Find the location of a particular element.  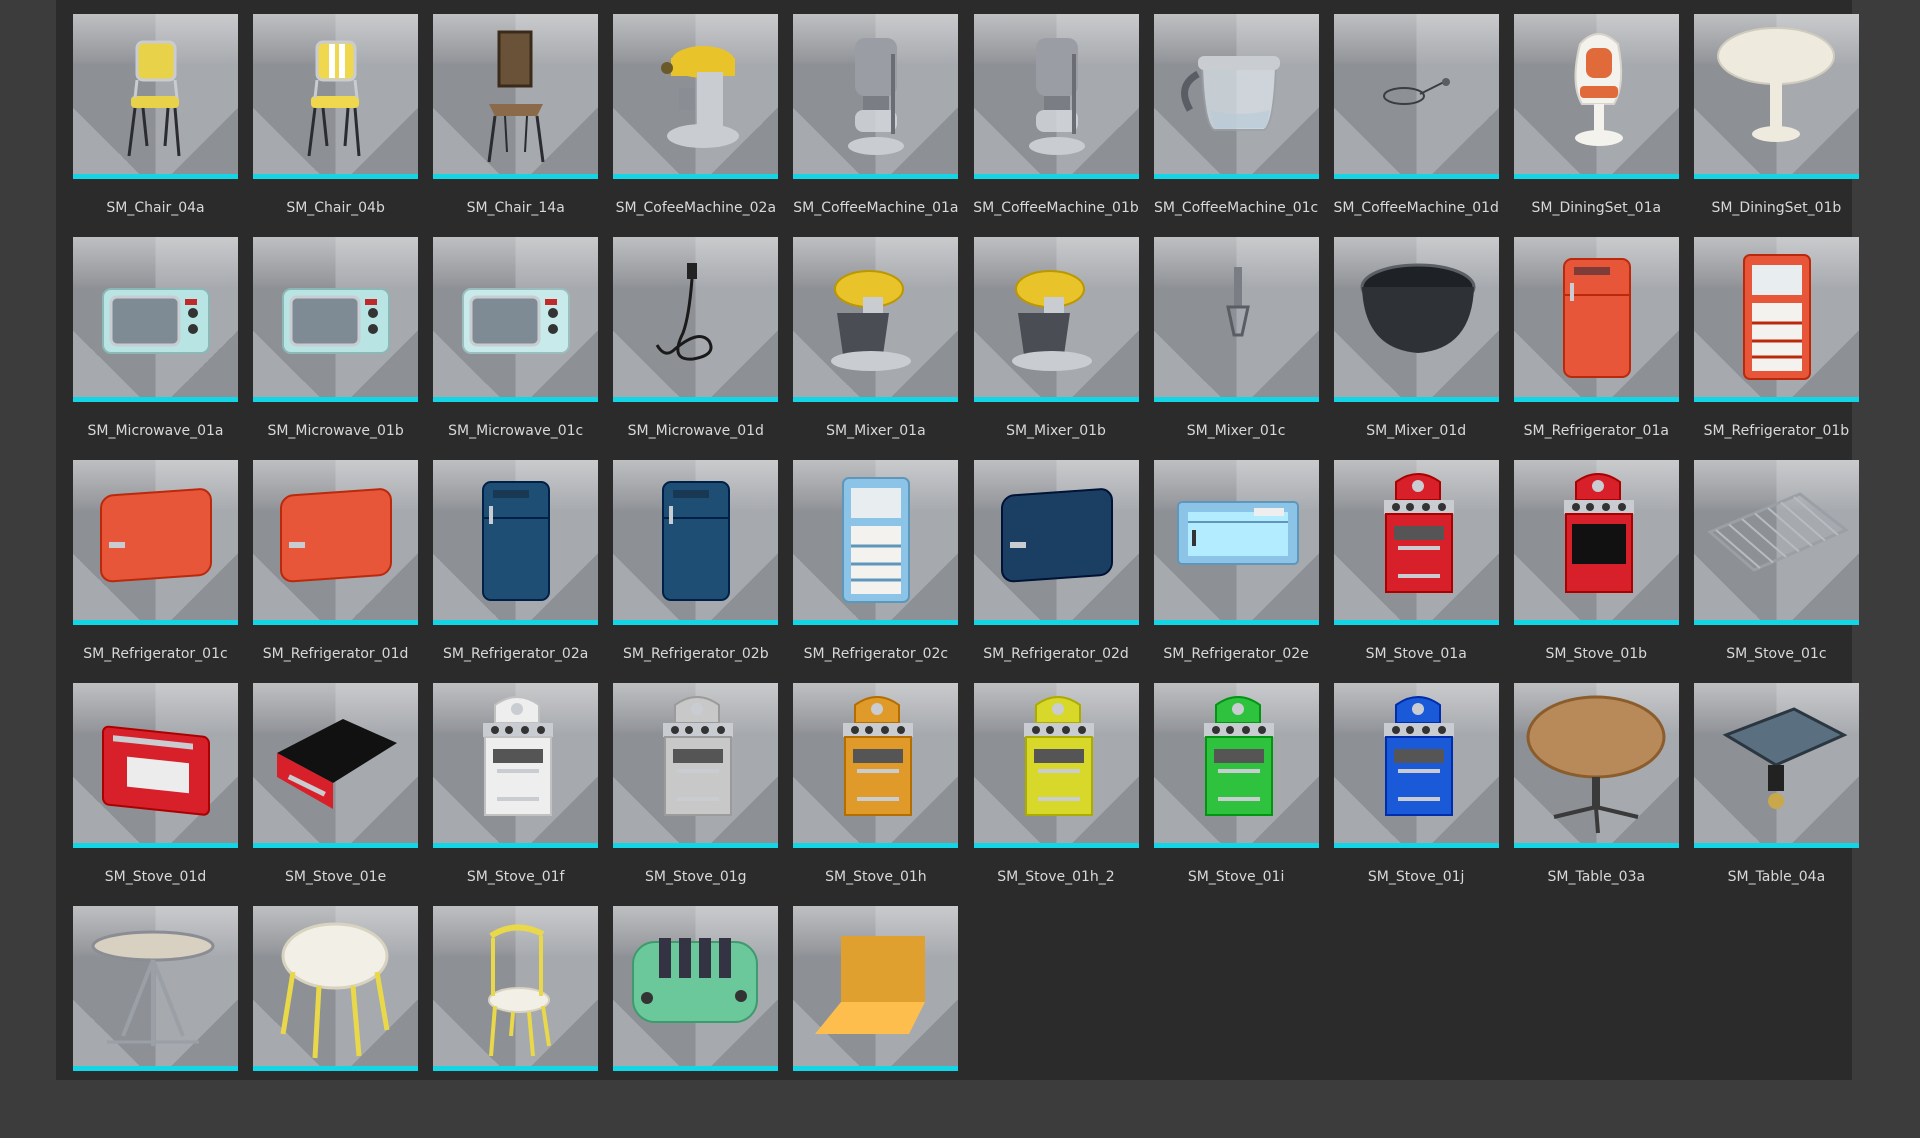

asset-tile: SM_Stove_01i is located at coordinates (1242, 799).